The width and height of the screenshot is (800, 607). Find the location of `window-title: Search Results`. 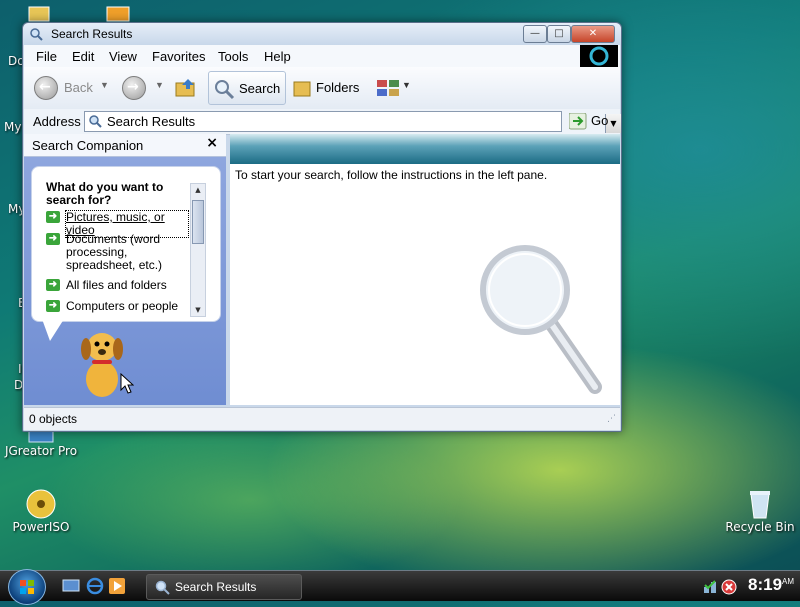

window-title: Search Results is located at coordinates (92, 34).